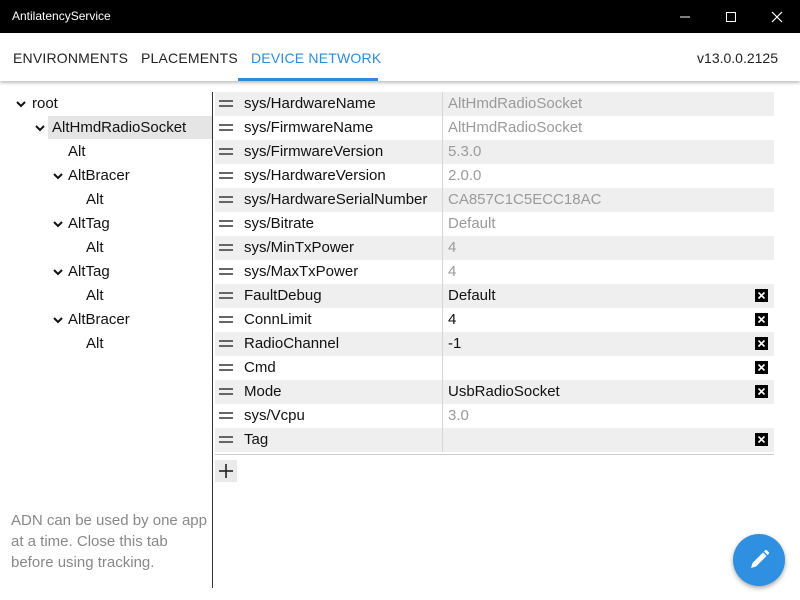 This screenshot has height=600, width=800. I want to click on version-label: v13.0.0.2125, so click(737, 58).